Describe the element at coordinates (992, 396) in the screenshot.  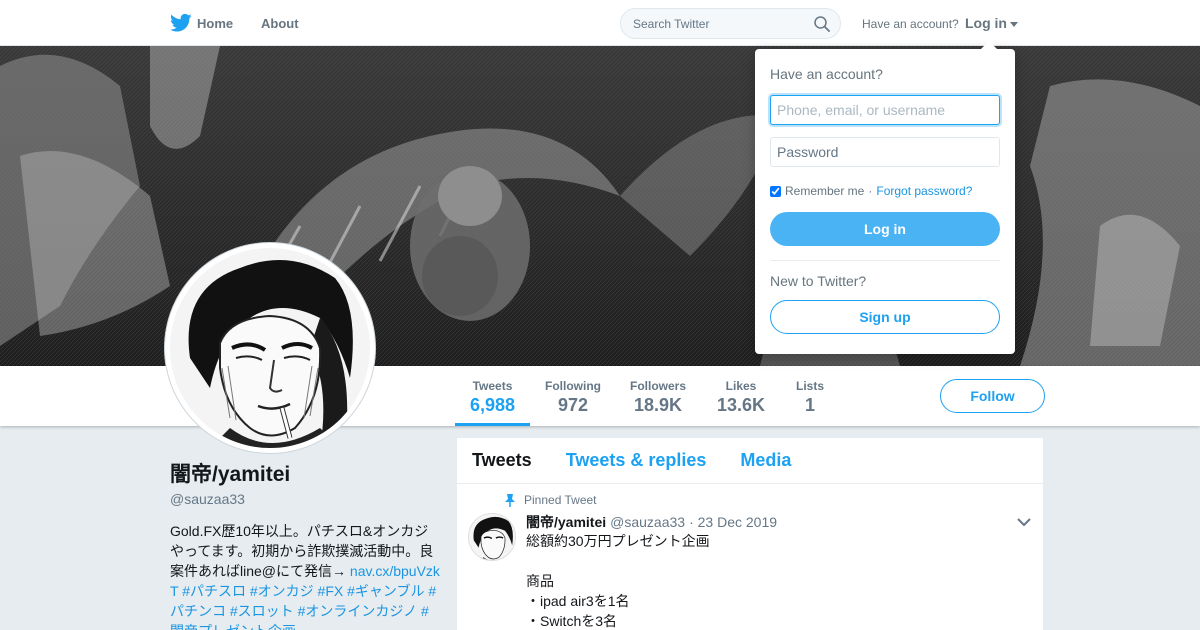
I see `follow-button: Follow` at that location.